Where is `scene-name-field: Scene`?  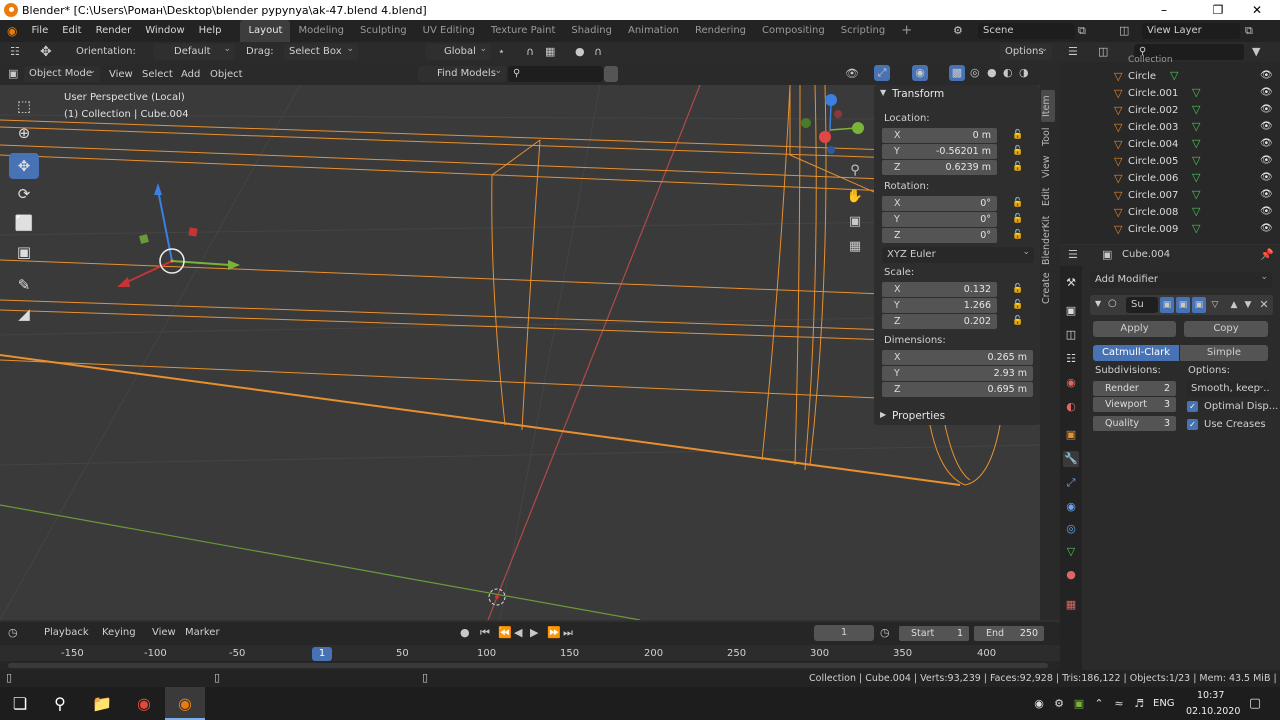 scene-name-field: Scene is located at coordinates (1026, 31).